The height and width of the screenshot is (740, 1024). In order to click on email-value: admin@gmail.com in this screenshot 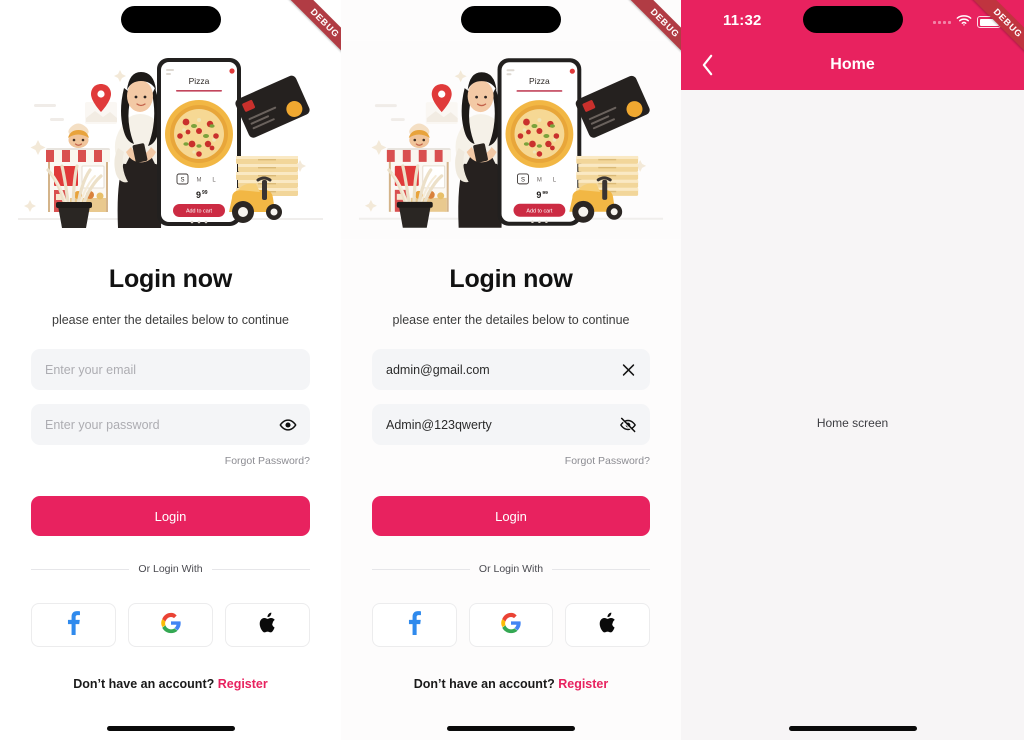, I will do `click(438, 369)`.